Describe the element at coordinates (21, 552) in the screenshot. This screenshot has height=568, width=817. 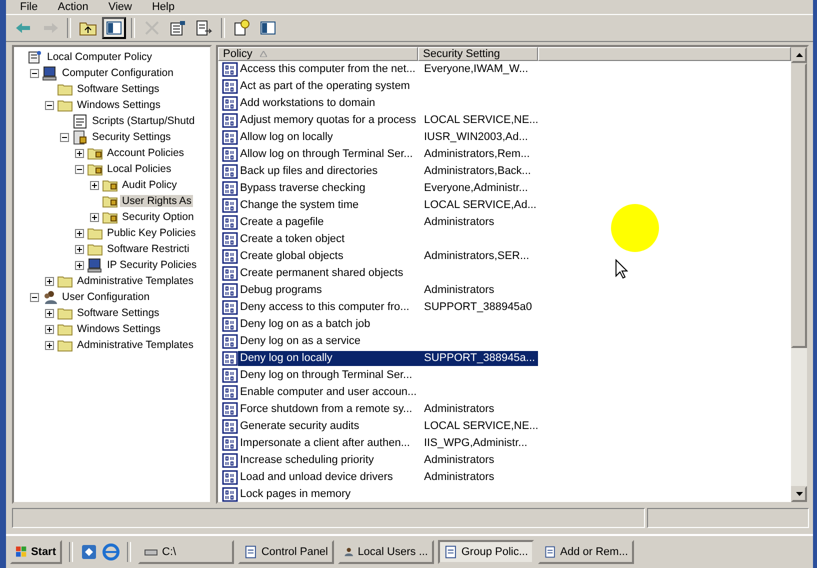
I see `windows-flag-icon` at that location.